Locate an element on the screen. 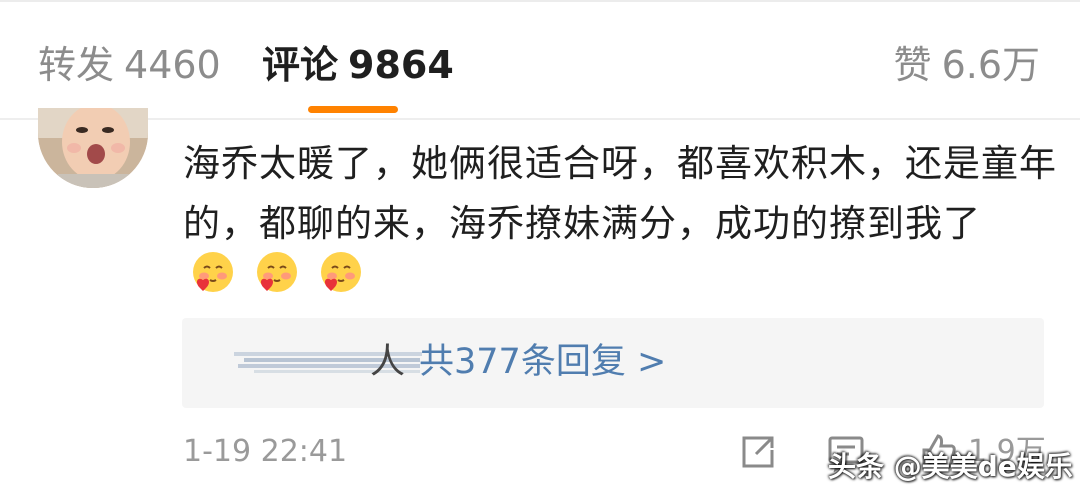 The image size is (1080, 497). avatar is located at coordinates (93, 148).